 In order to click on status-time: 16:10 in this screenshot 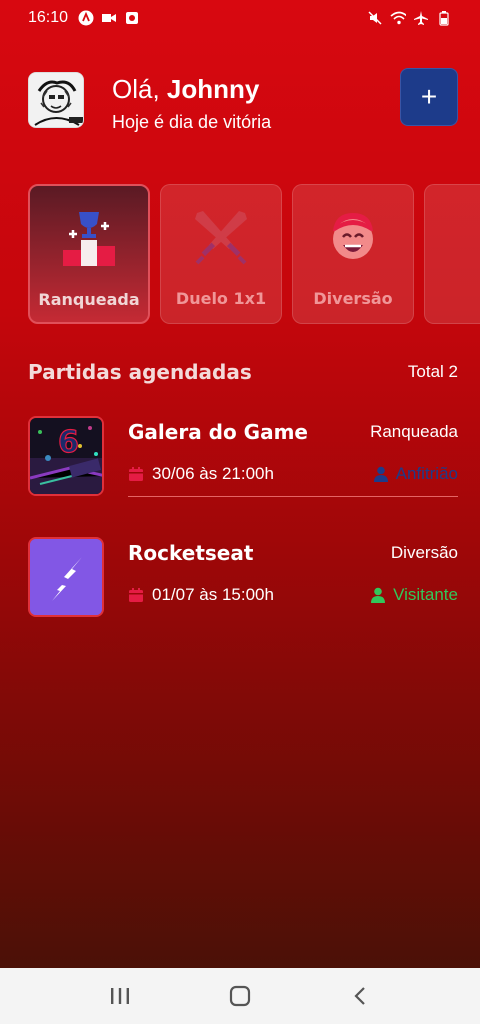, I will do `click(48, 17)`.